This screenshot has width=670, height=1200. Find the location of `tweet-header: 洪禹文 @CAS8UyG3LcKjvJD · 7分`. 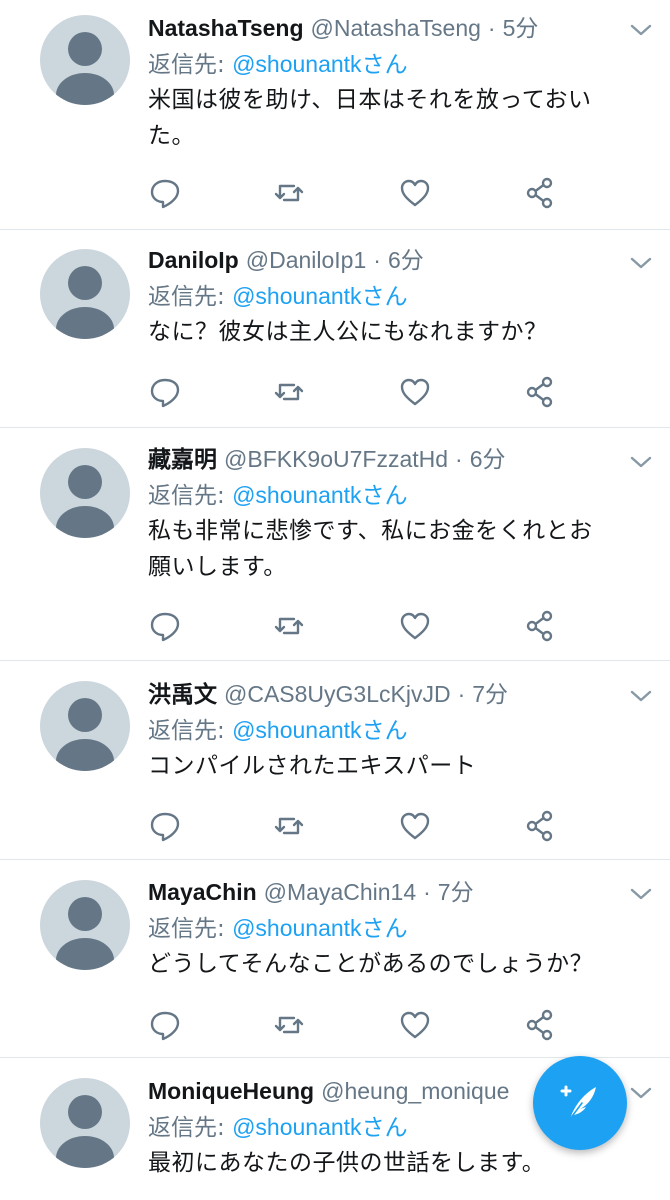

tweet-header: 洪禹文 @CAS8UyG3LcKjvJD · 7分 is located at coordinates (399, 694).